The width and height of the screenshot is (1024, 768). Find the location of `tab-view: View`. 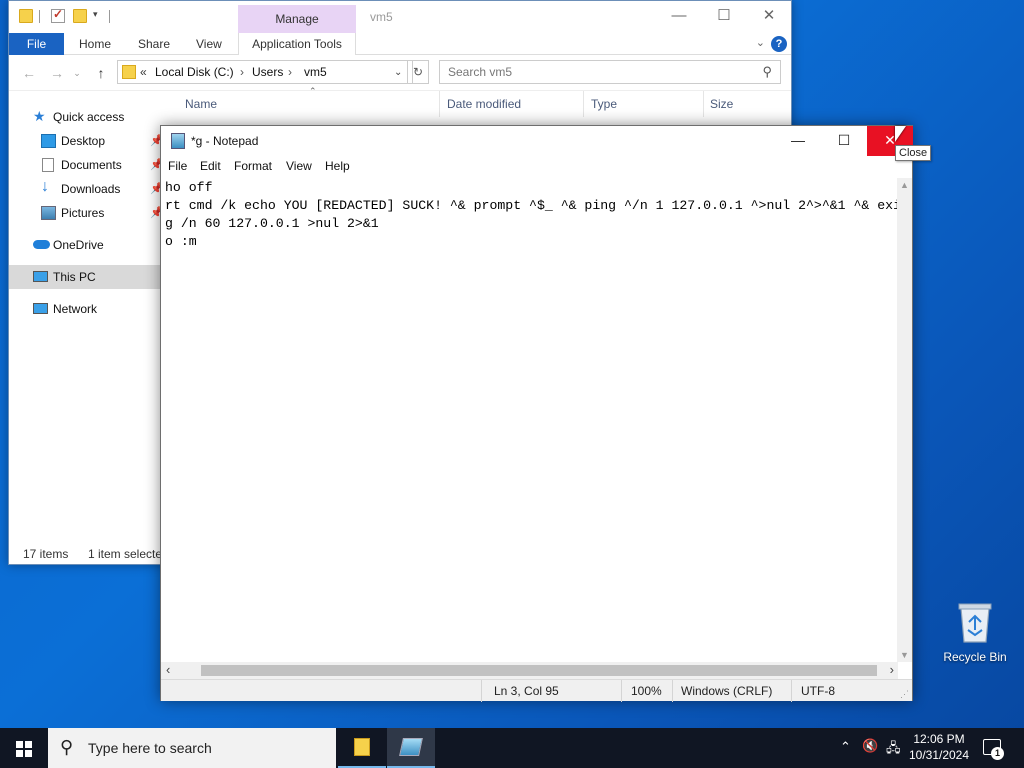

tab-view: View is located at coordinates (209, 44).